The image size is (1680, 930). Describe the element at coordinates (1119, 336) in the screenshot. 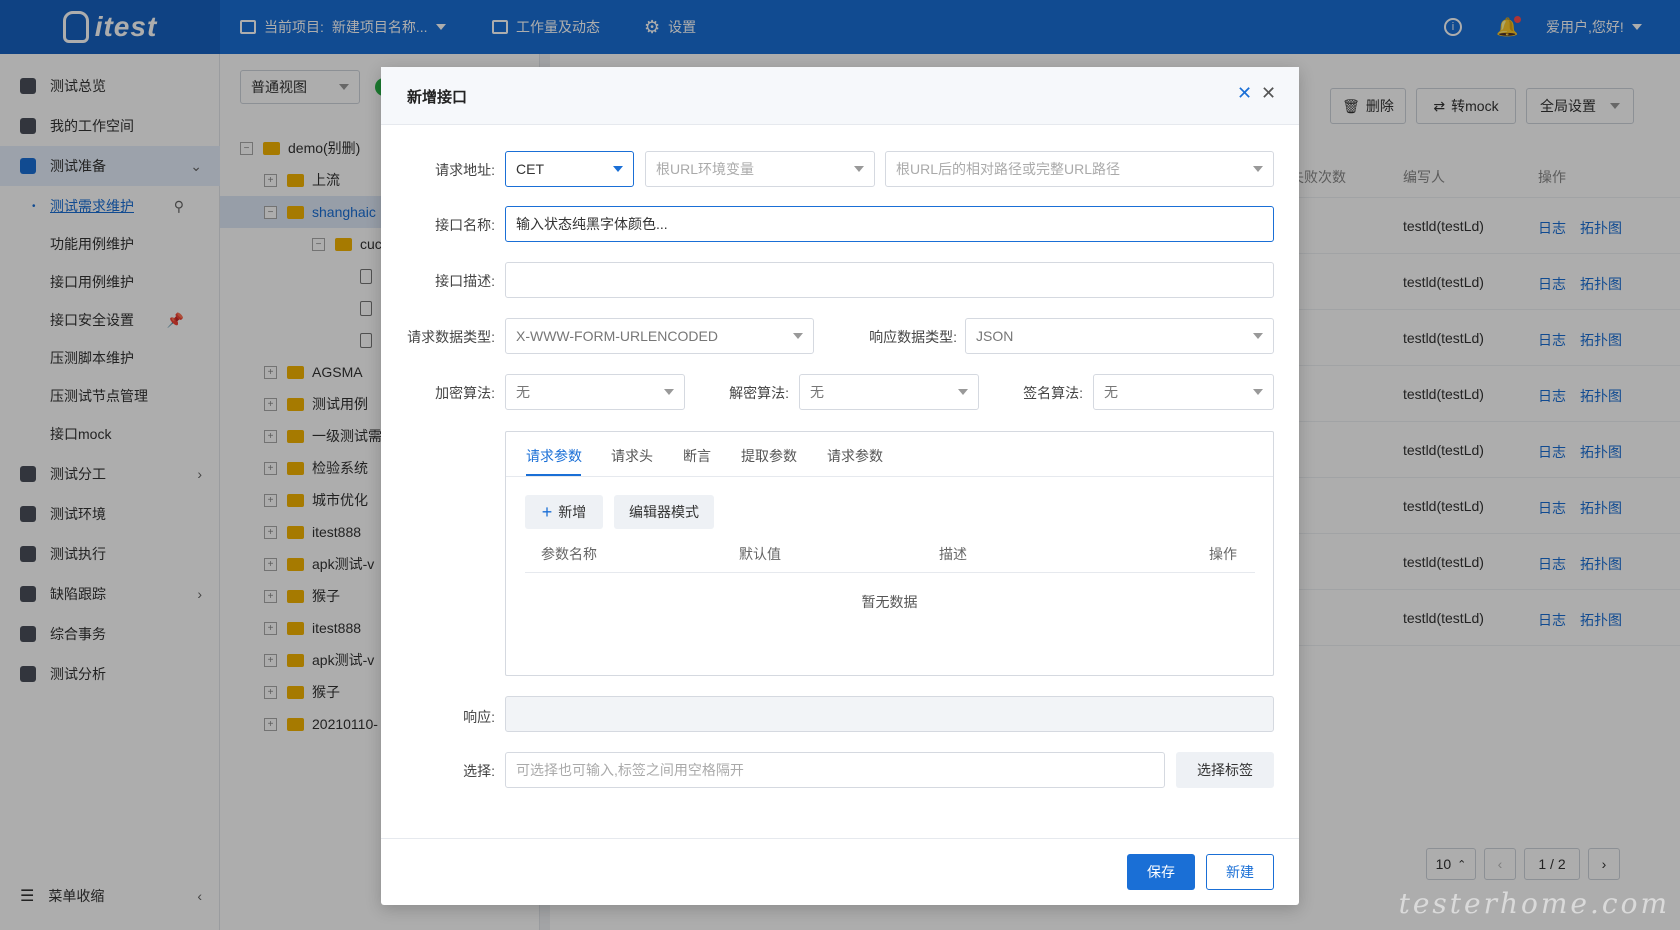

I see `resp-type-select: JSON` at that location.